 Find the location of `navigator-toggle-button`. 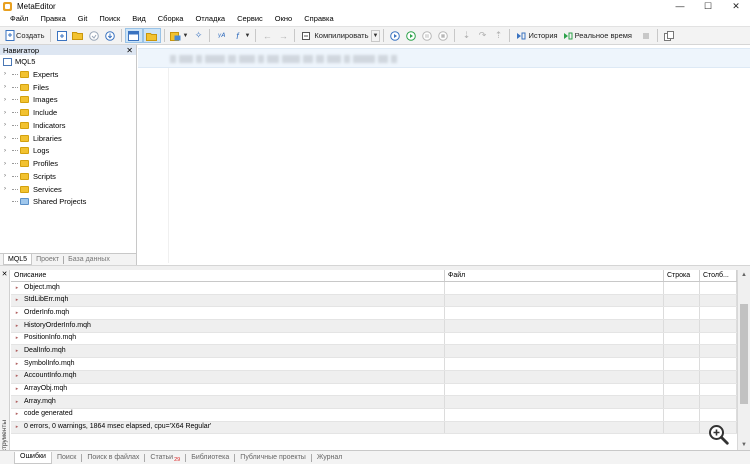

navigator-toggle-button is located at coordinates (133, 35).